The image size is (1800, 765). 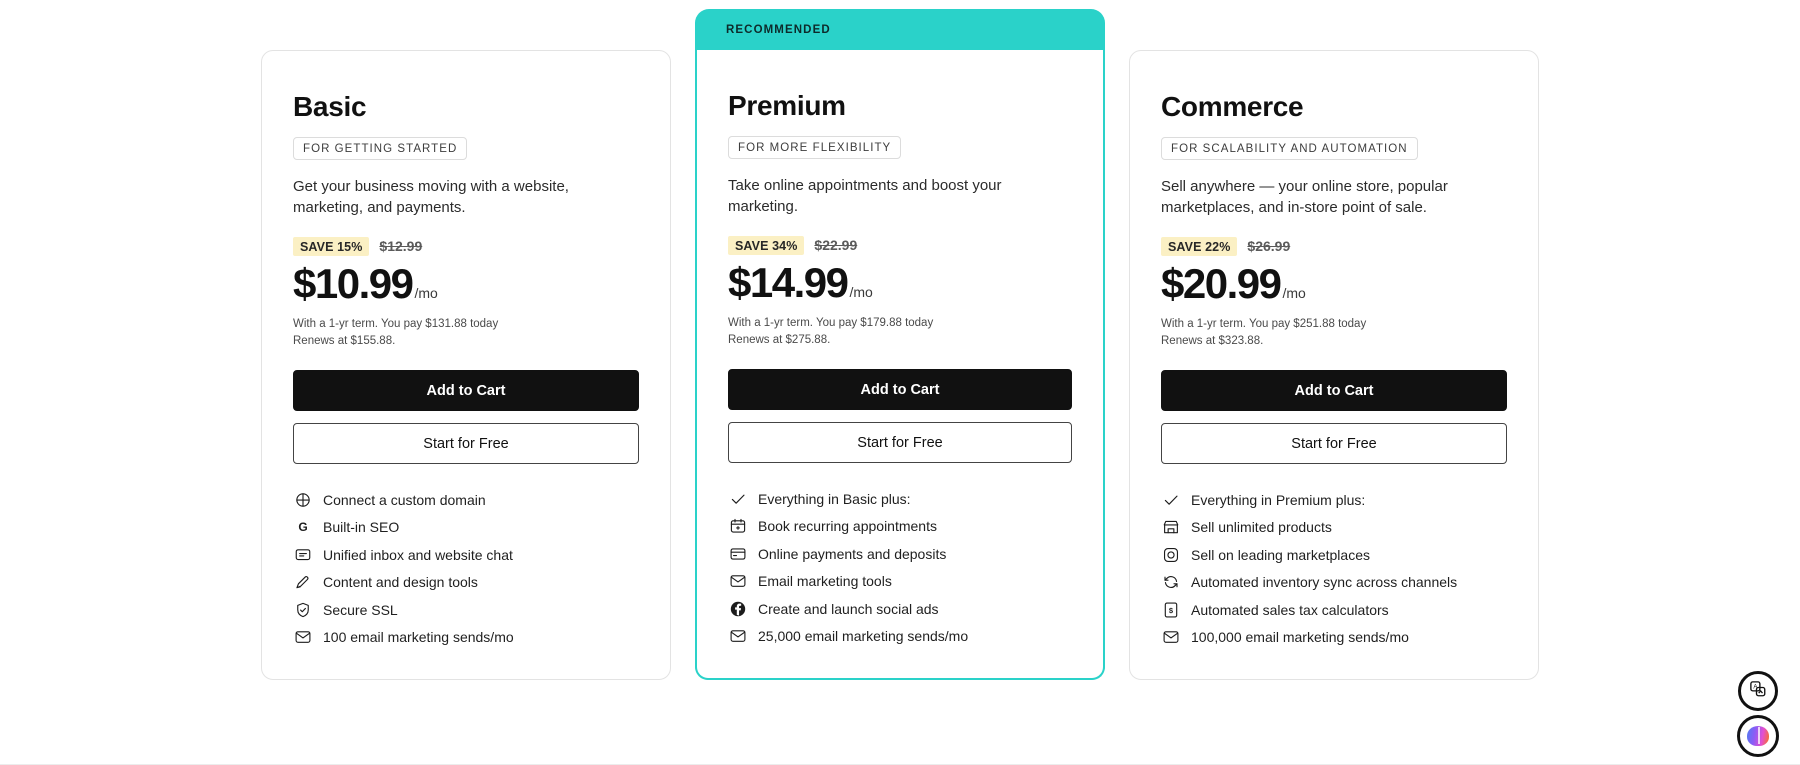 What do you see at coordinates (1334, 284) in the screenshot?
I see `price-row: $20.99 /mo` at bounding box center [1334, 284].